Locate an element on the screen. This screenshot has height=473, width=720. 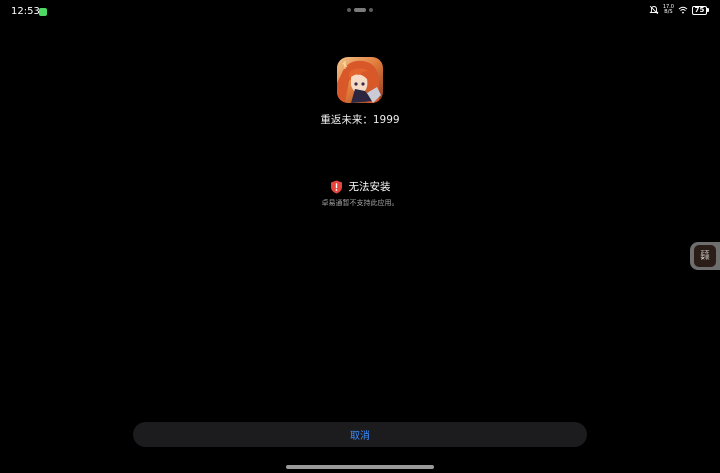
home-indicator is located at coordinates (360, 467).